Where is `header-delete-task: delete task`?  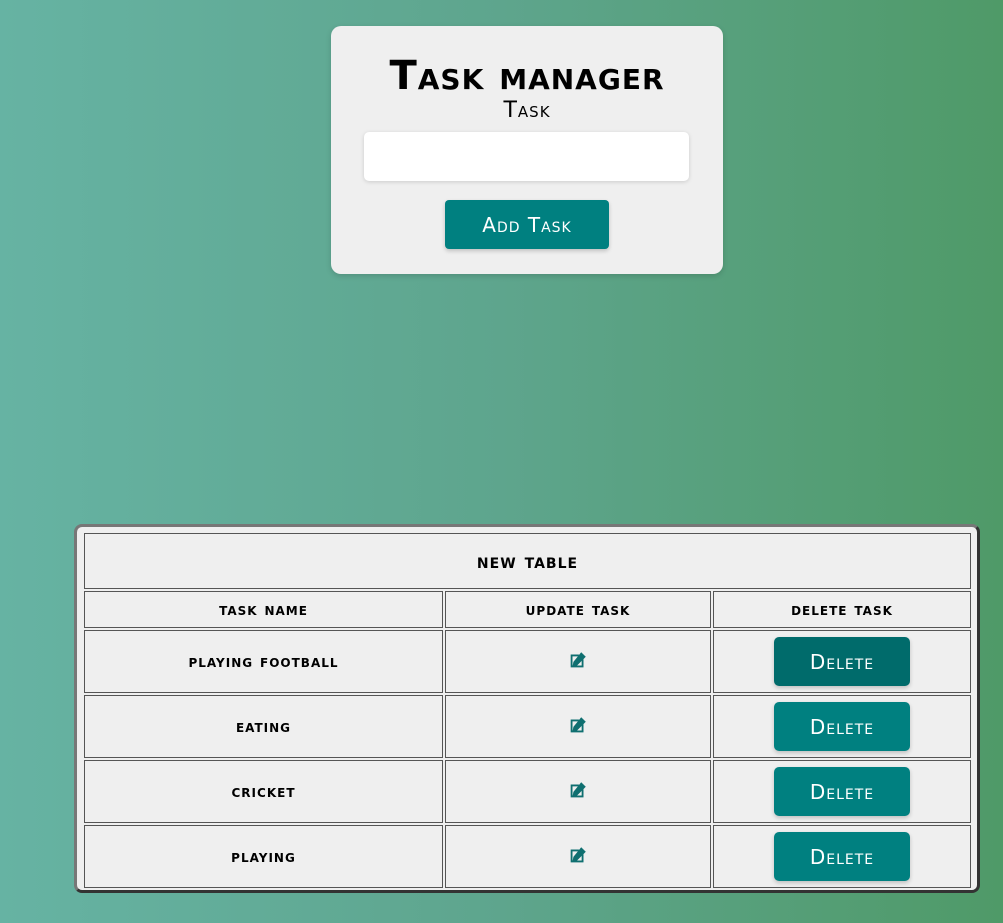 header-delete-task: delete task is located at coordinates (842, 609).